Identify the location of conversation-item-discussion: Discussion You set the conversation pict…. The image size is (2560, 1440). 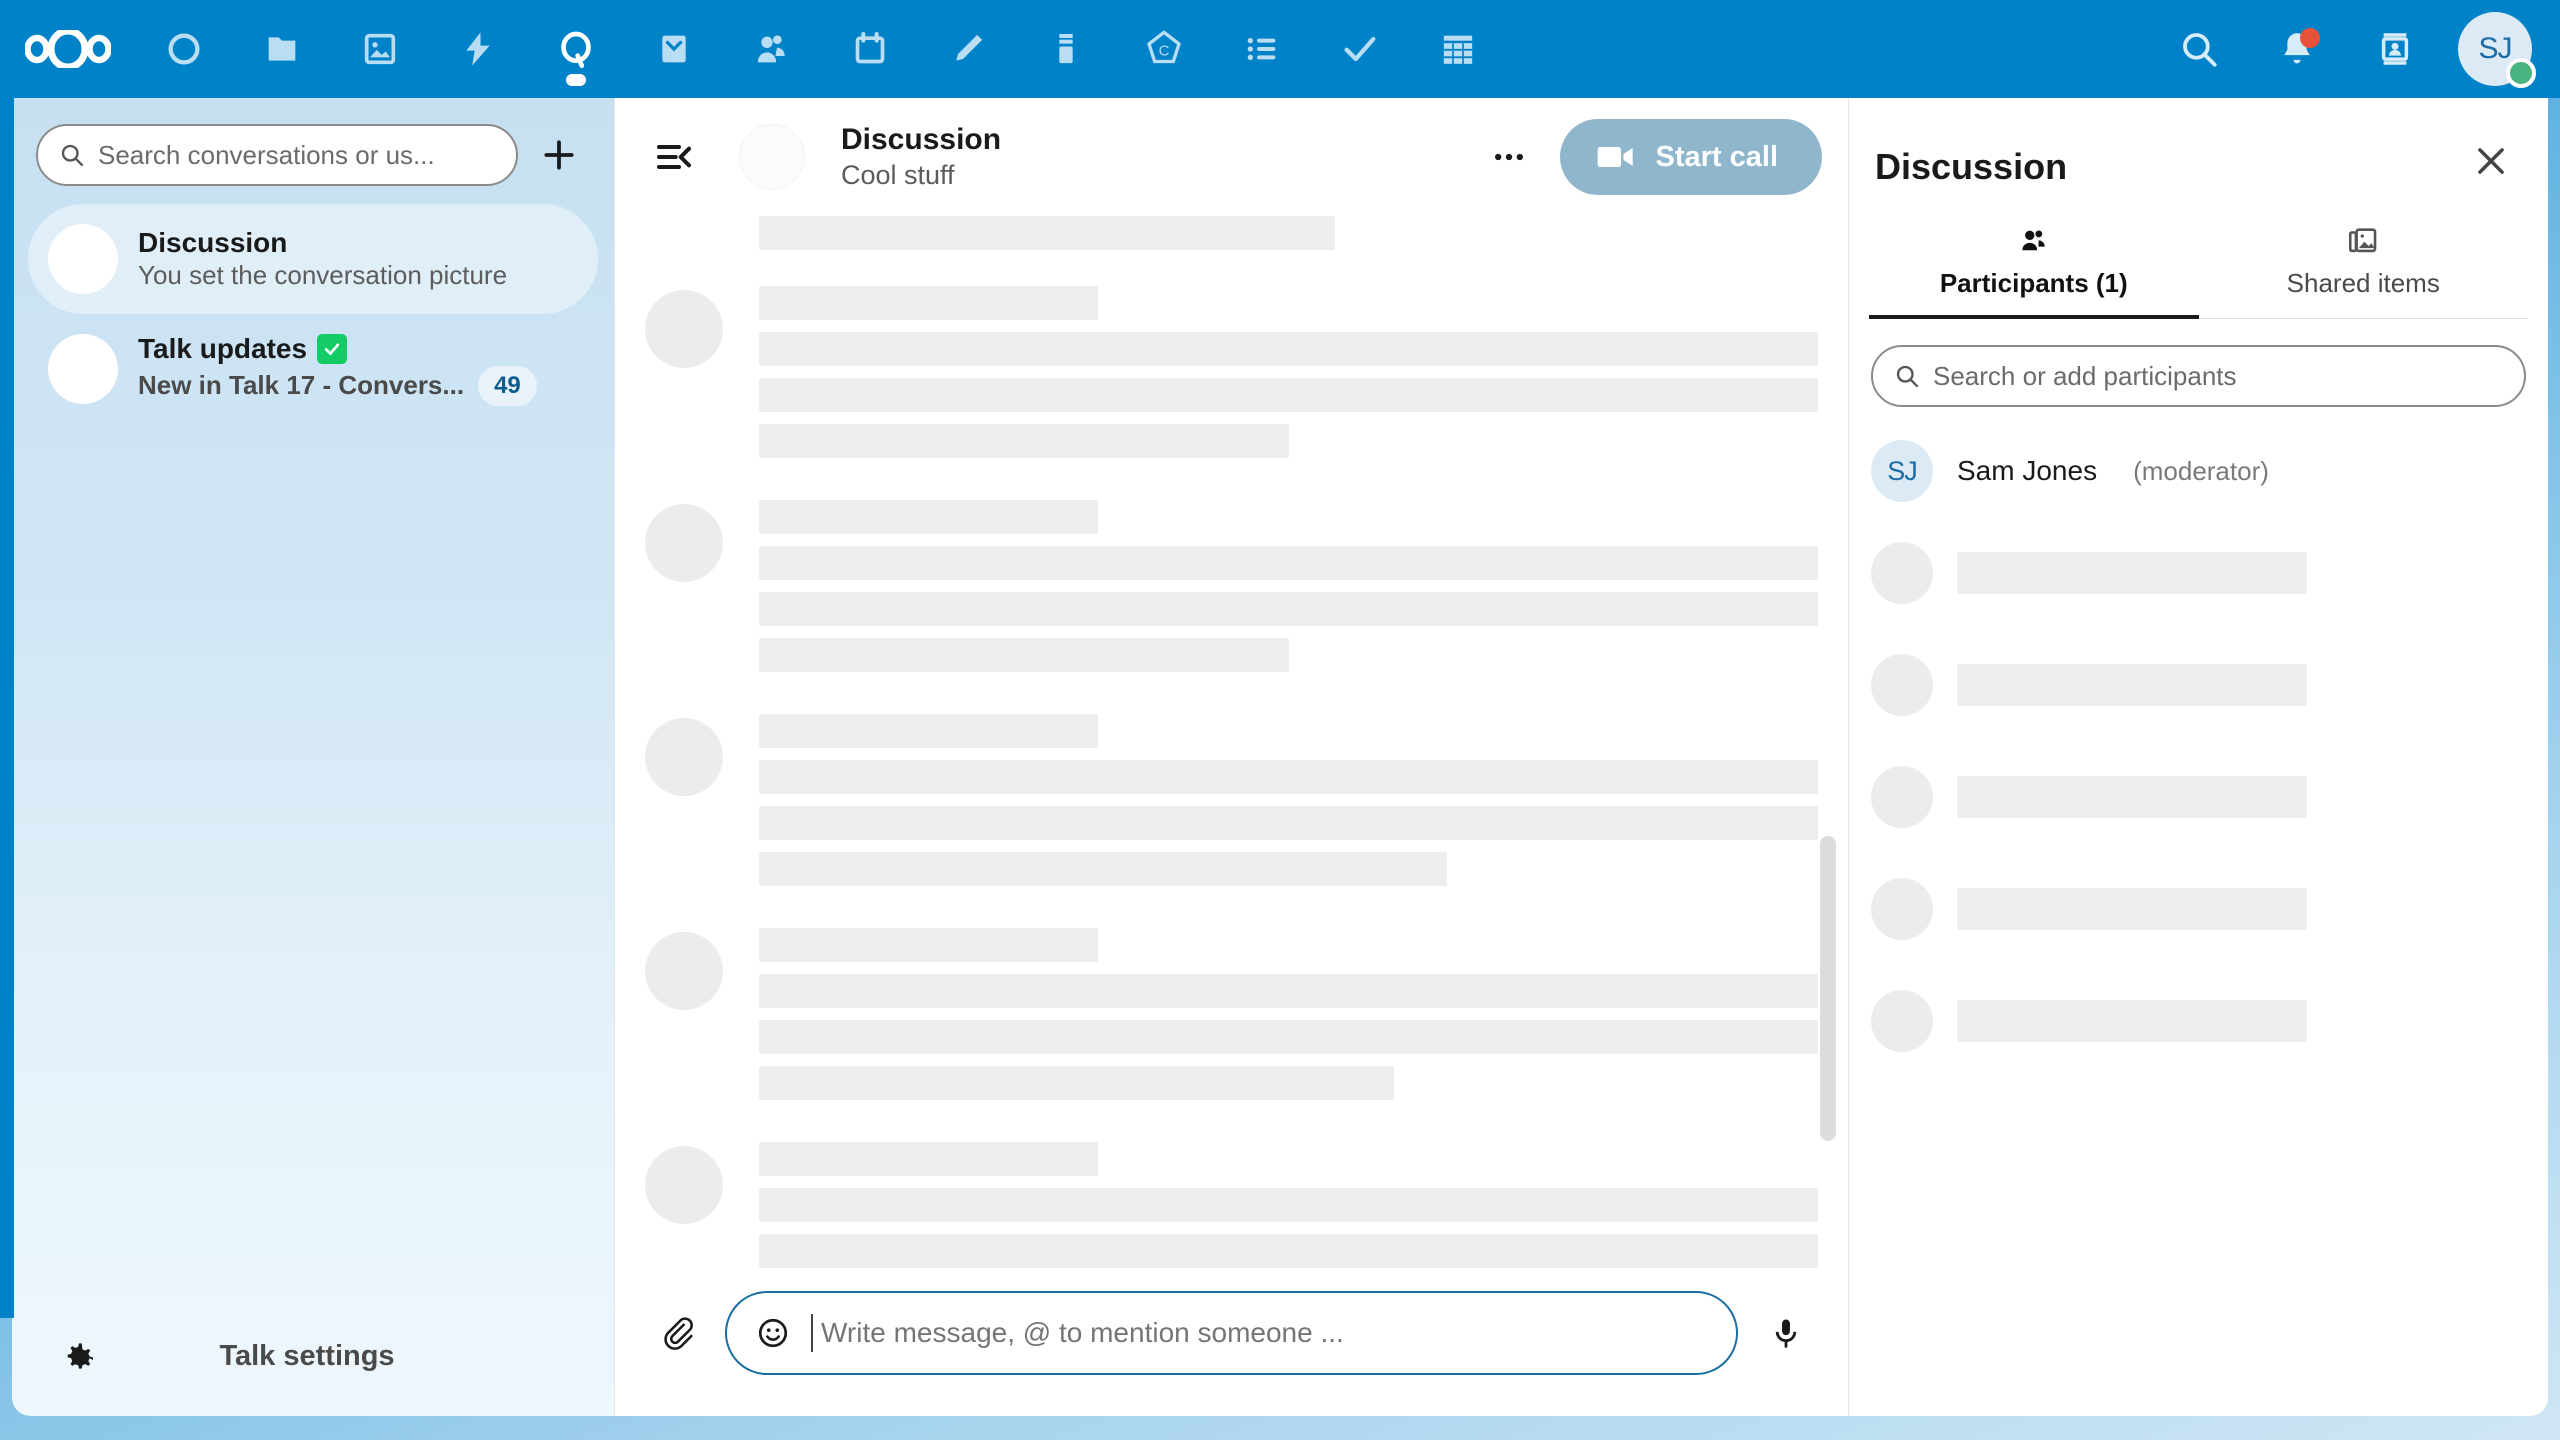
(313, 259).